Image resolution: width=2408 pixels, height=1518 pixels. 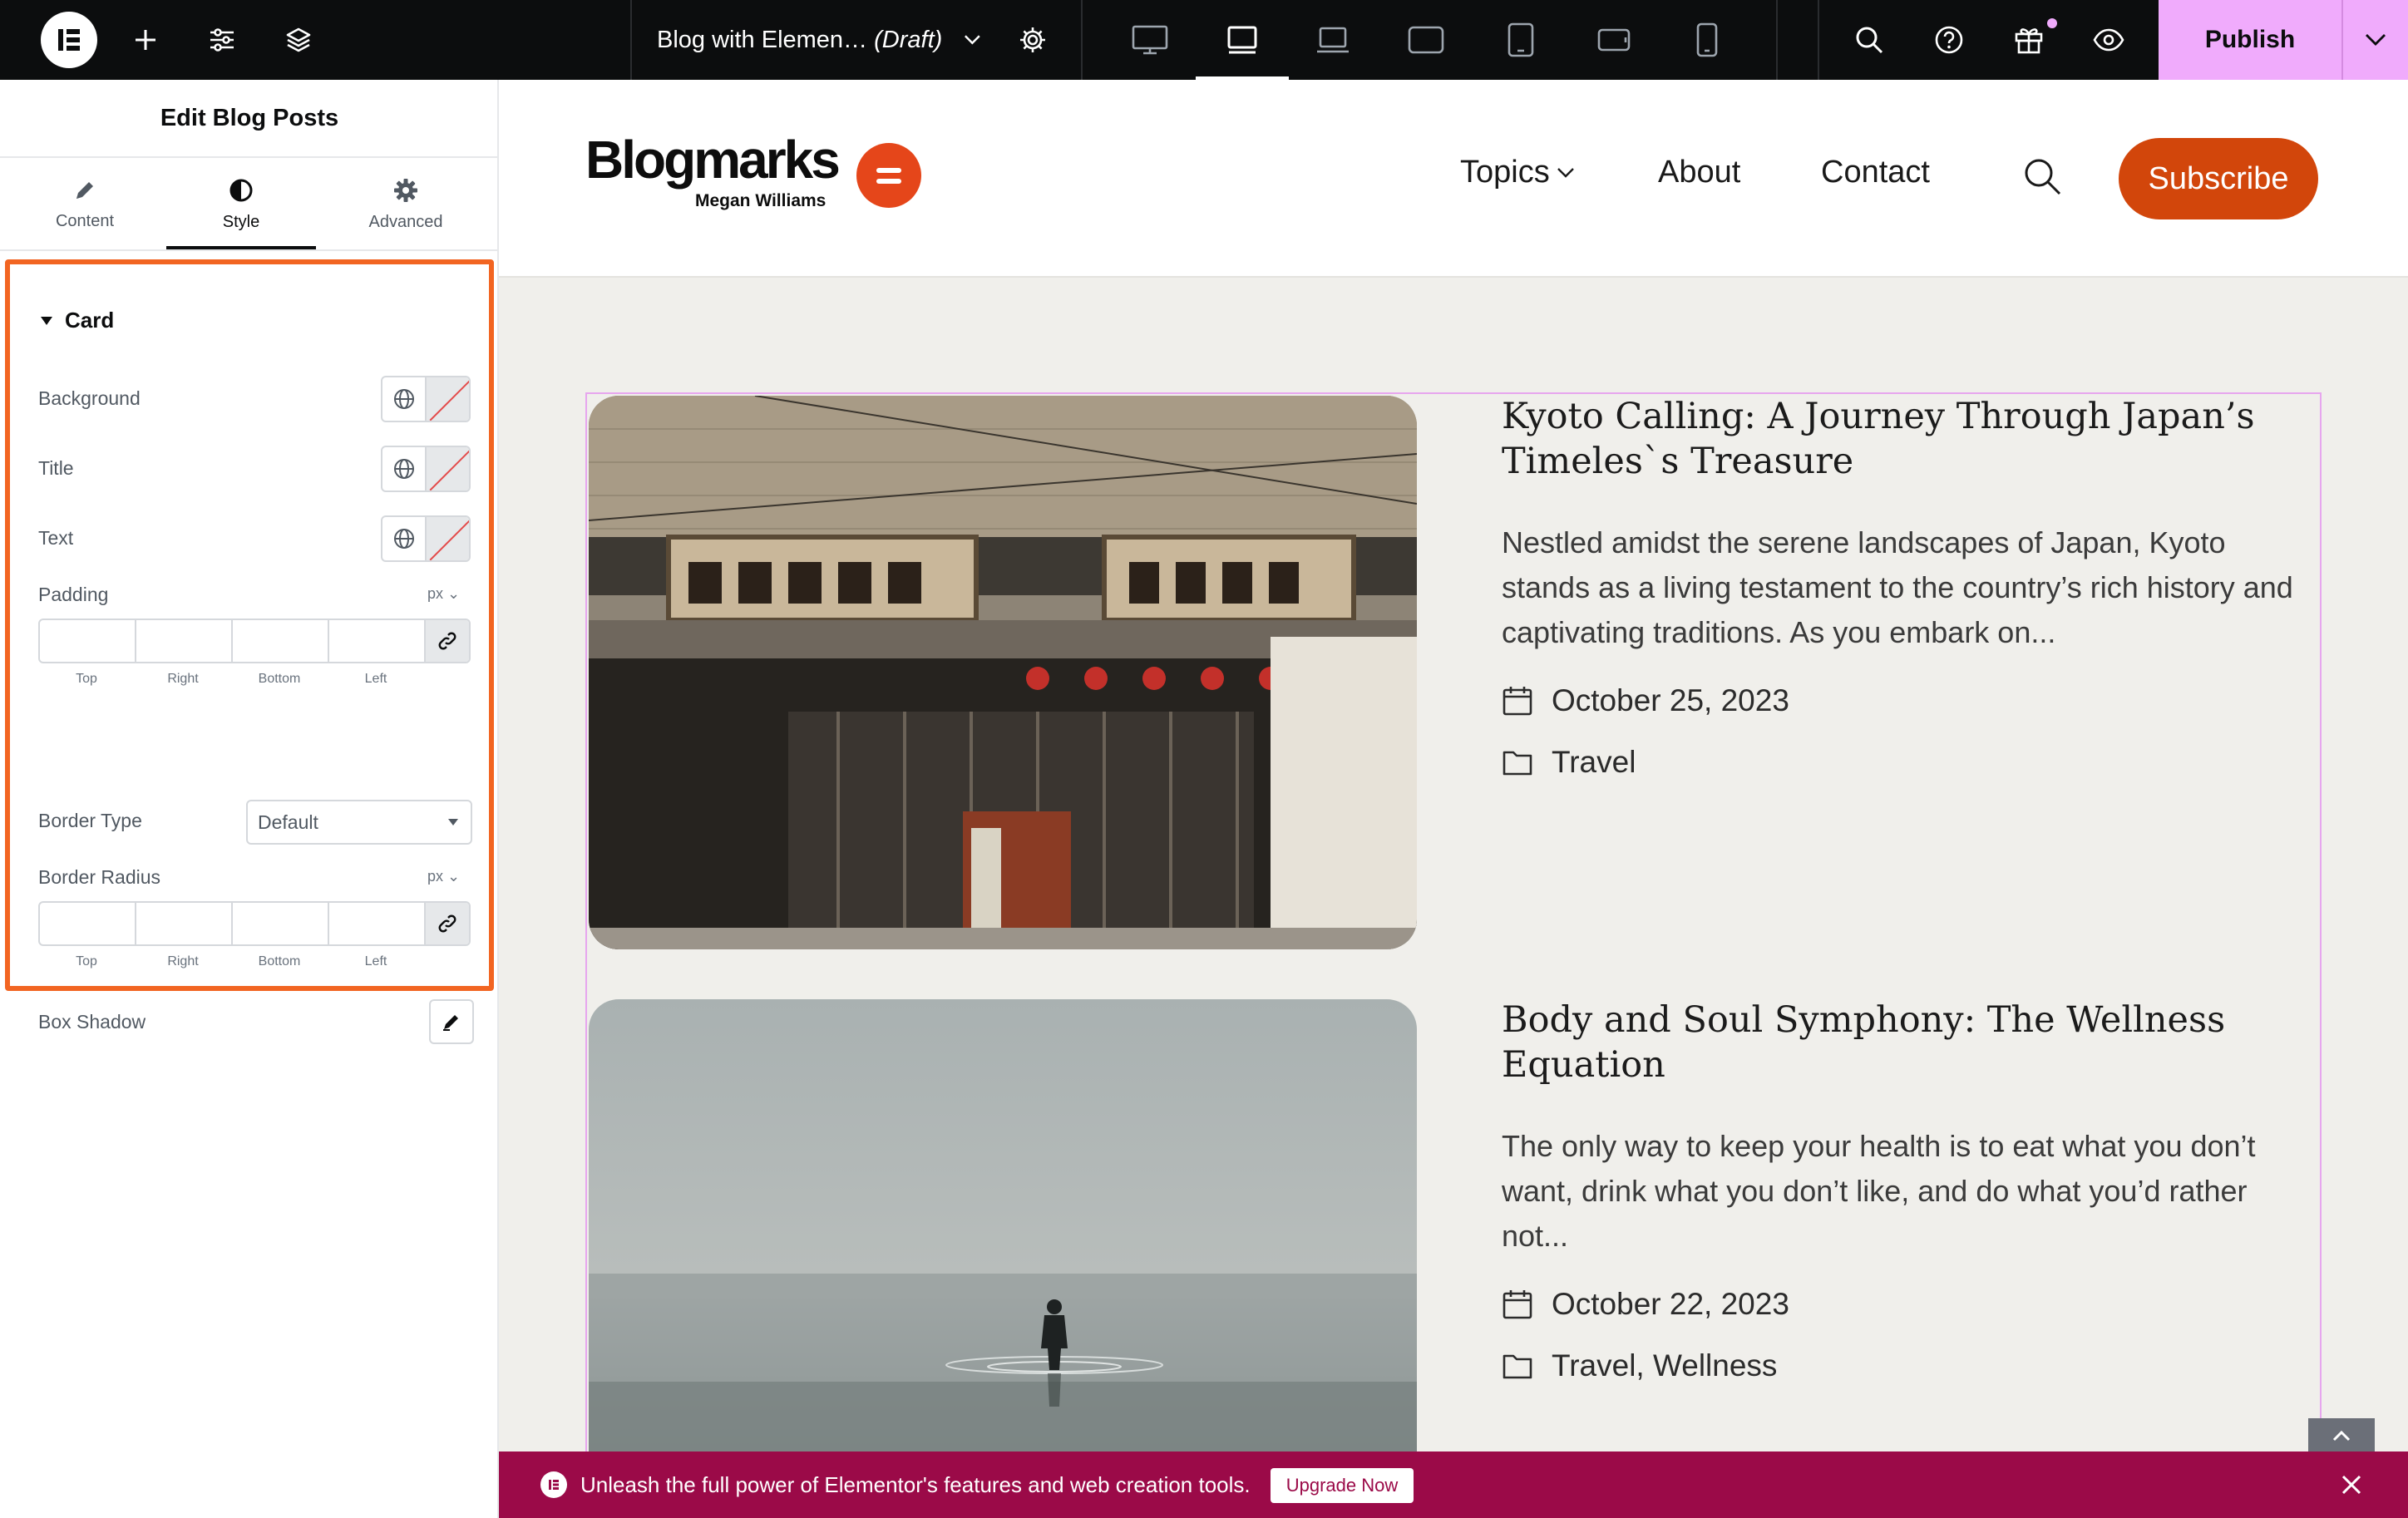 I want to click on border-radius-label: Border Radius, so click(x=100, y=877).